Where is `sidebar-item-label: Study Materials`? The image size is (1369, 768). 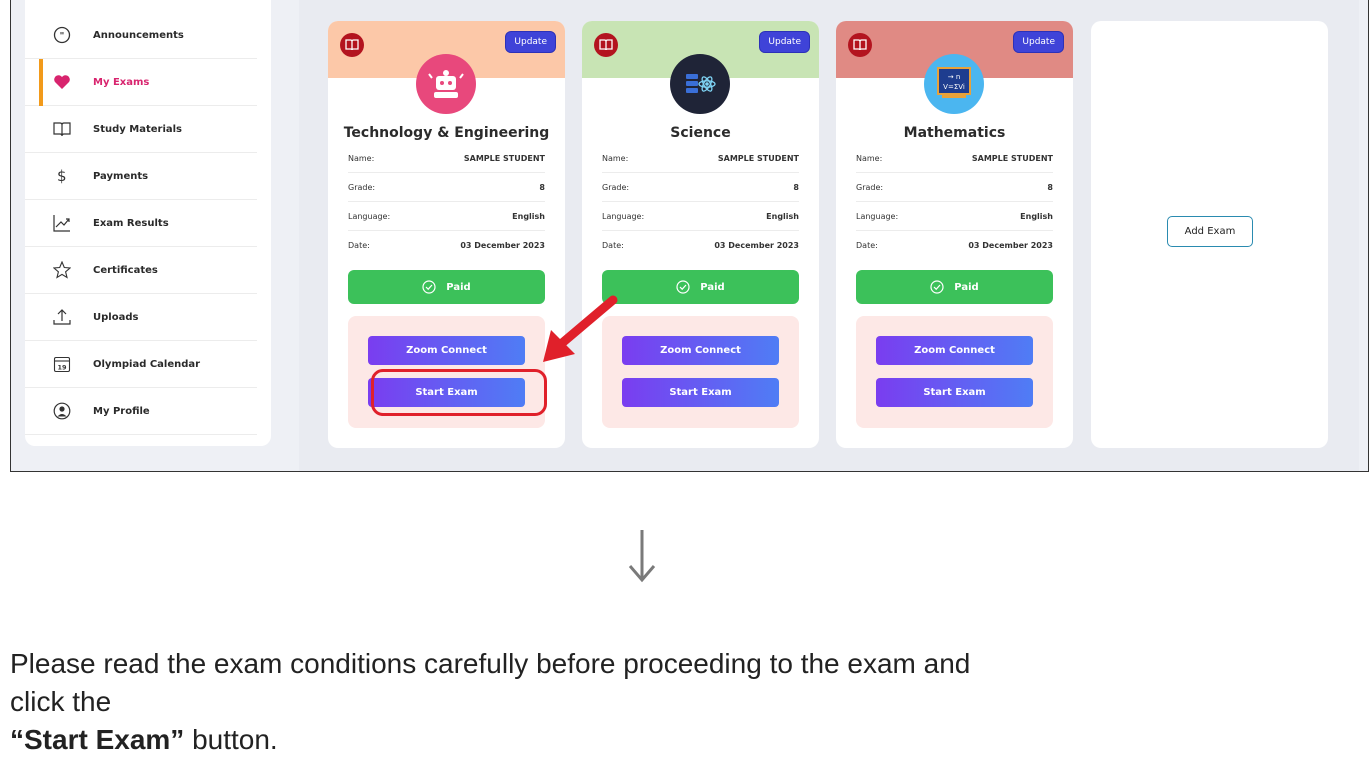
sidebar-item-label: Study Materials is located at coordinates (138, 129).